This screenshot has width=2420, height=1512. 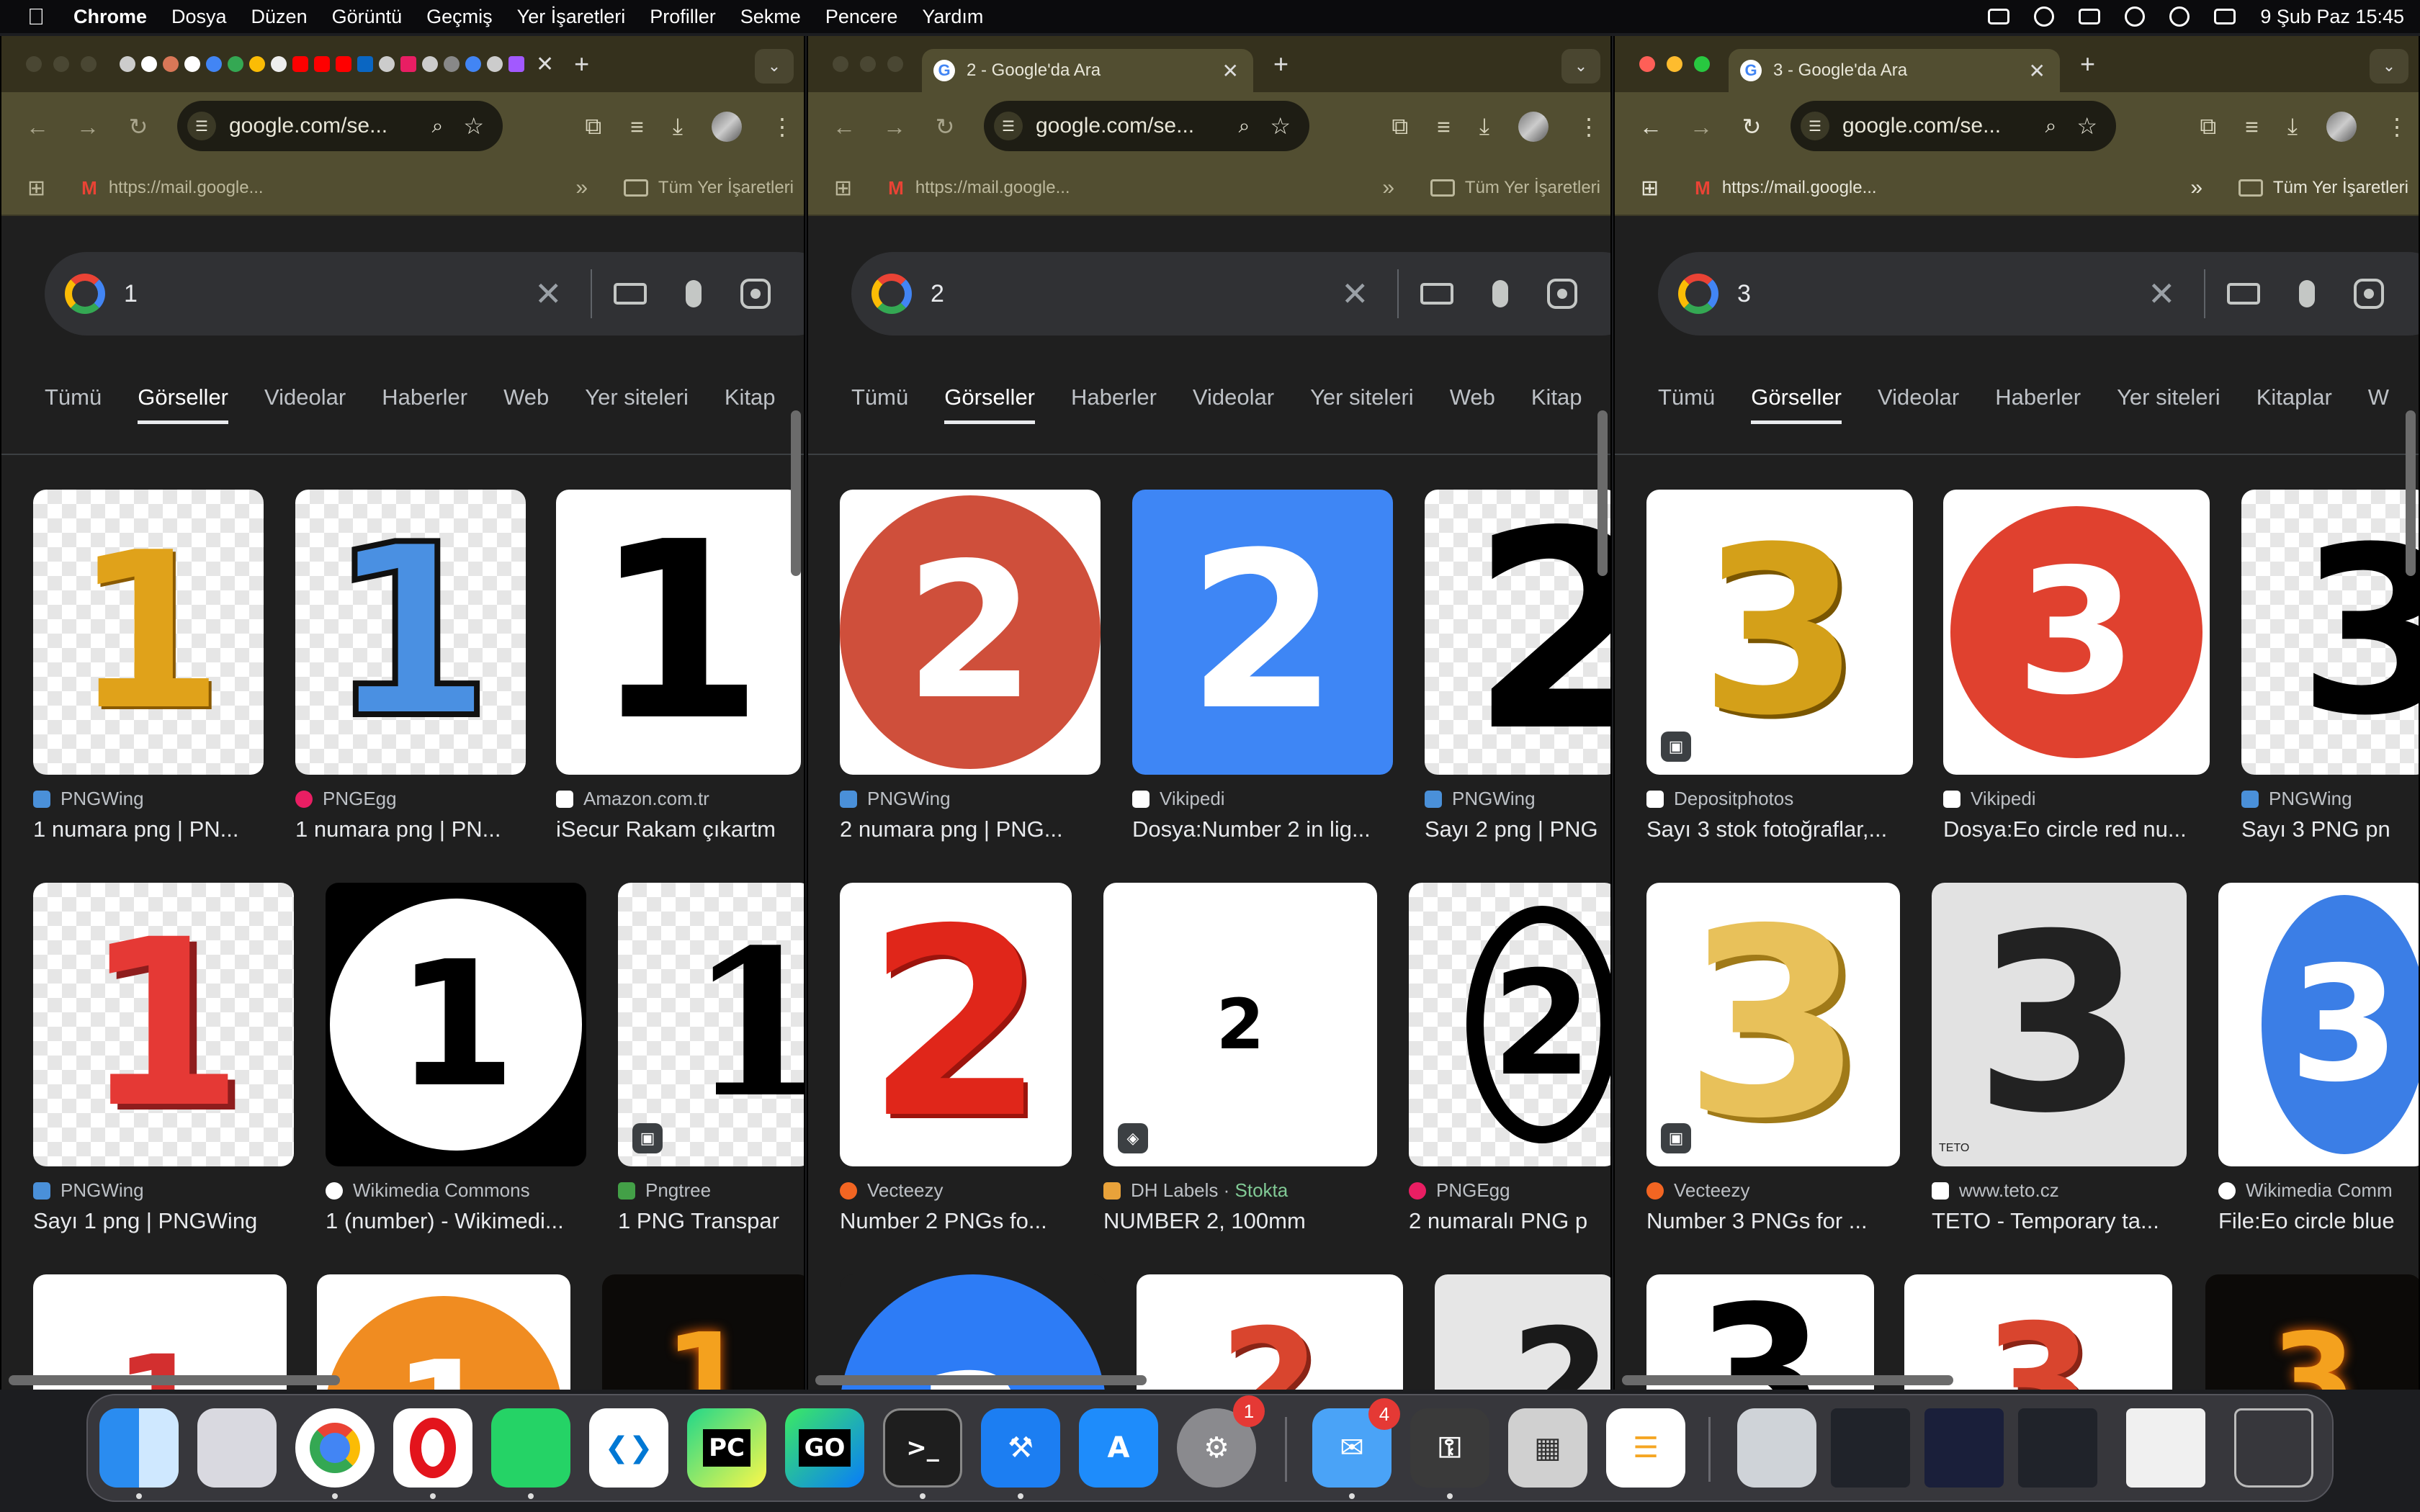 What do you see at coordinates (424, 294) in the screenshot?
I see `search-box: 1 ✕` at bounding box center [424, 294].